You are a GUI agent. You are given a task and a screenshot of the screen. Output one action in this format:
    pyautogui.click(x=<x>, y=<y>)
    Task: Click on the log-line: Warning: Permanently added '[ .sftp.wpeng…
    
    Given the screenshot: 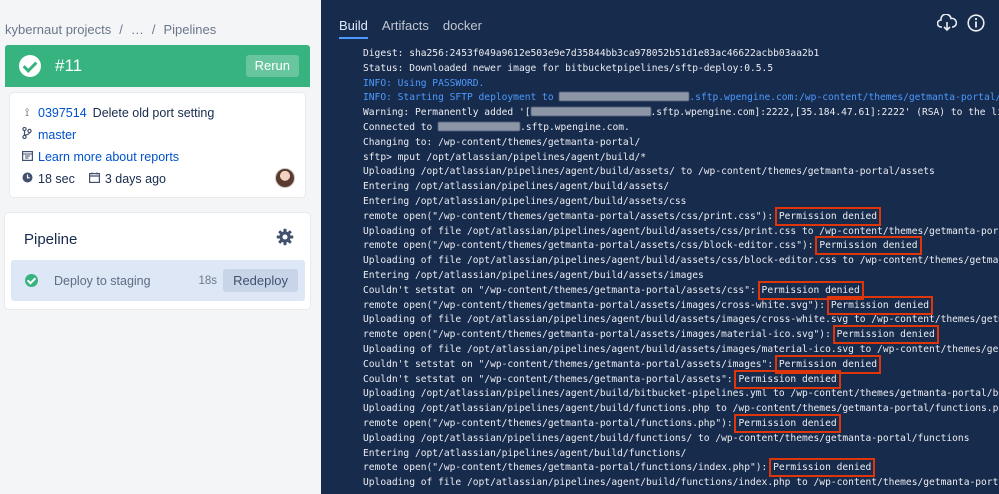 What is the action you would take?
    pyautogui.click(x=681, y=113)
    